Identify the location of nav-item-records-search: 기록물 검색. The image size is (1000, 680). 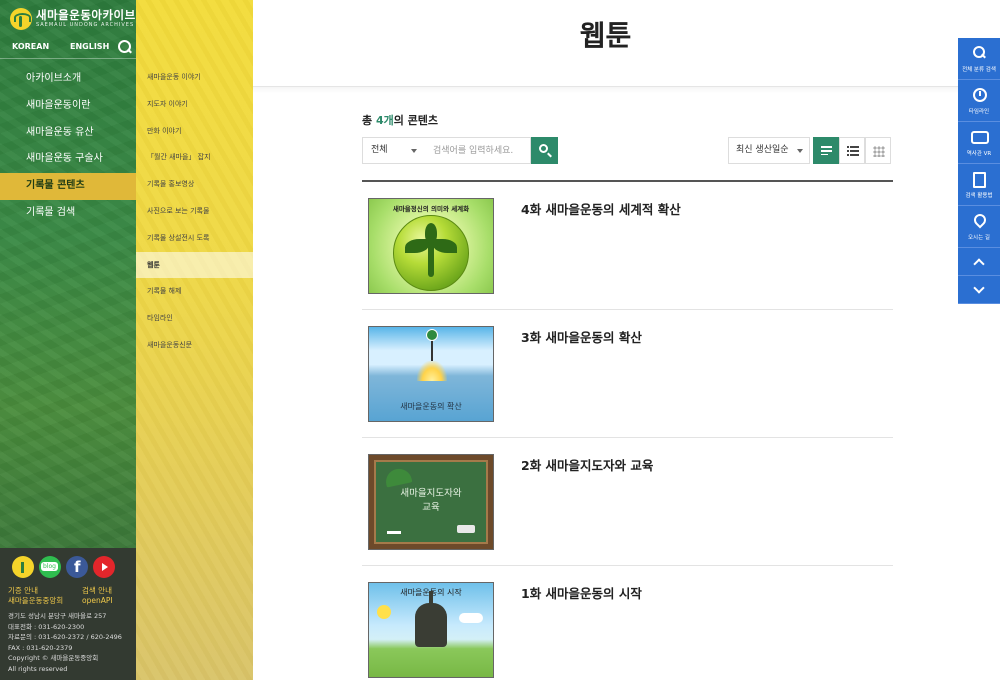
(68, 213).